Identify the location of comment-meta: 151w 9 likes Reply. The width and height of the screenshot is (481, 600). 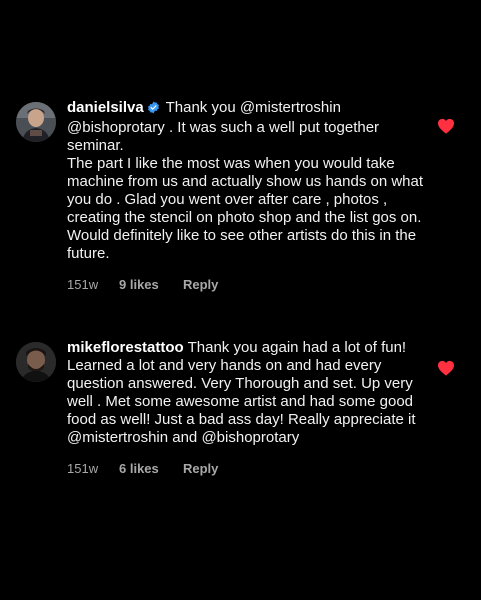
(247, 285).